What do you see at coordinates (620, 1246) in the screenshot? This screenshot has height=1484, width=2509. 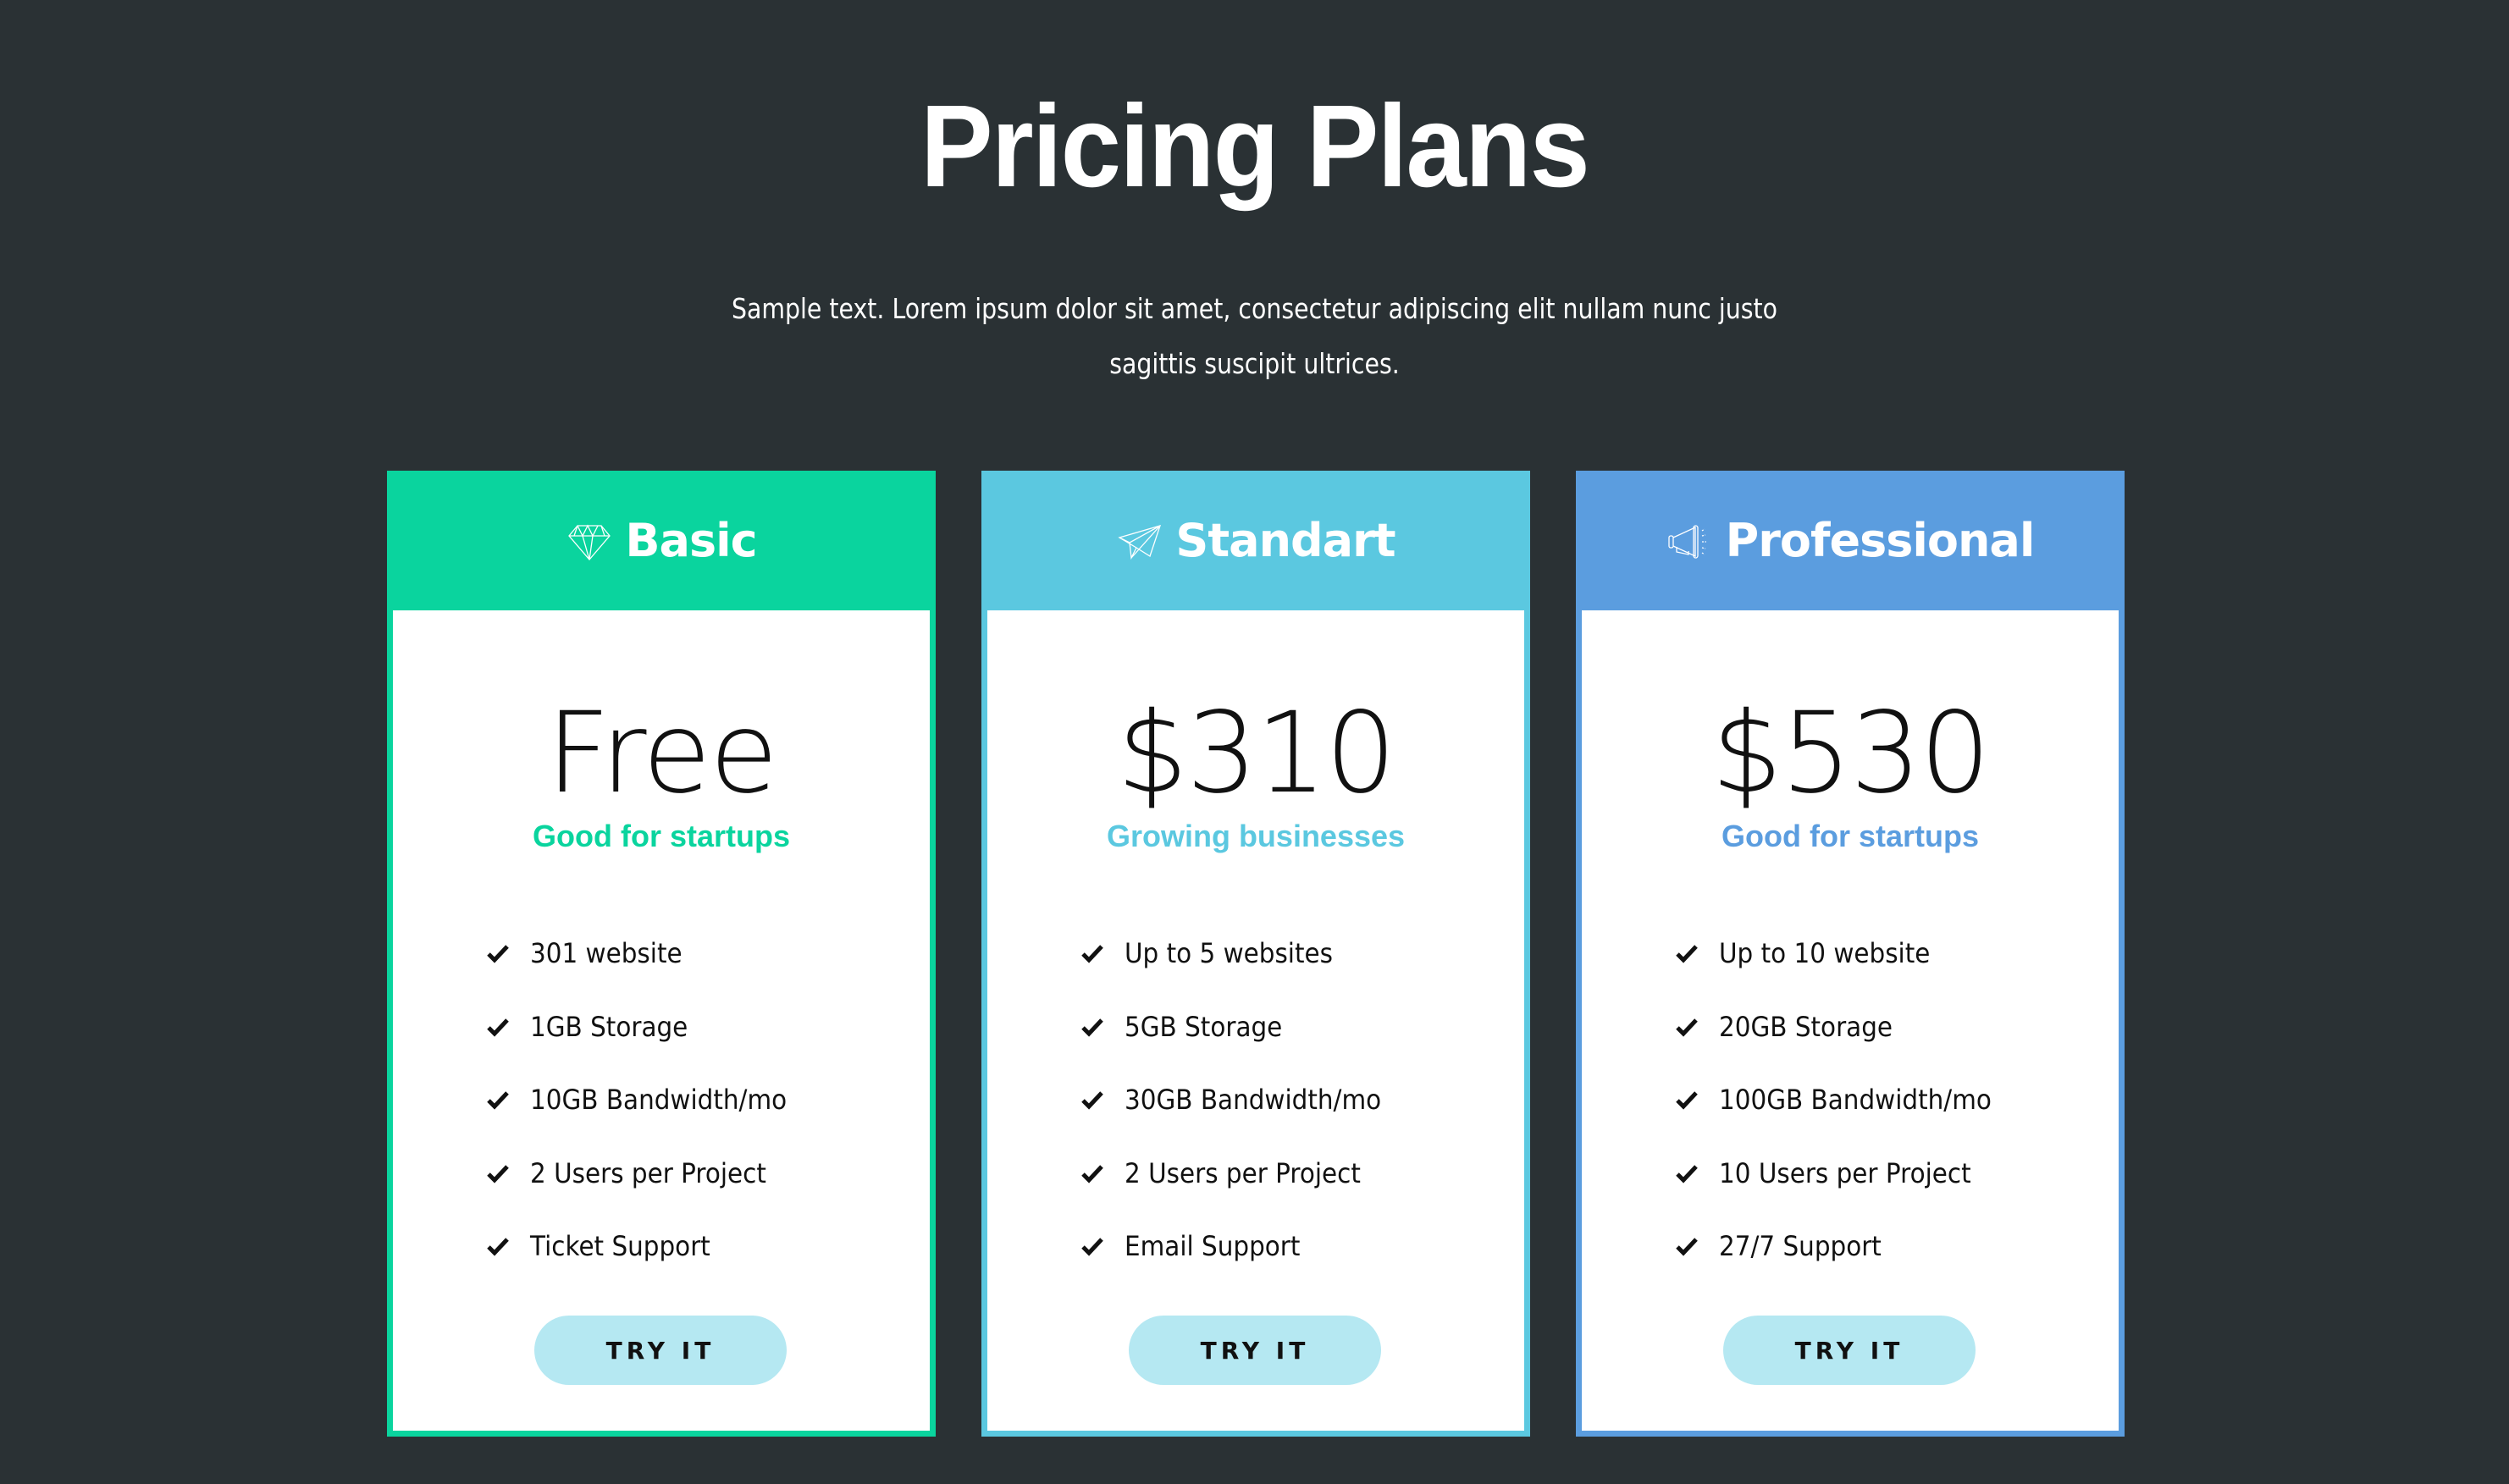 I see `feature-text: Ticket Support` at bounding box center [620, 1246].